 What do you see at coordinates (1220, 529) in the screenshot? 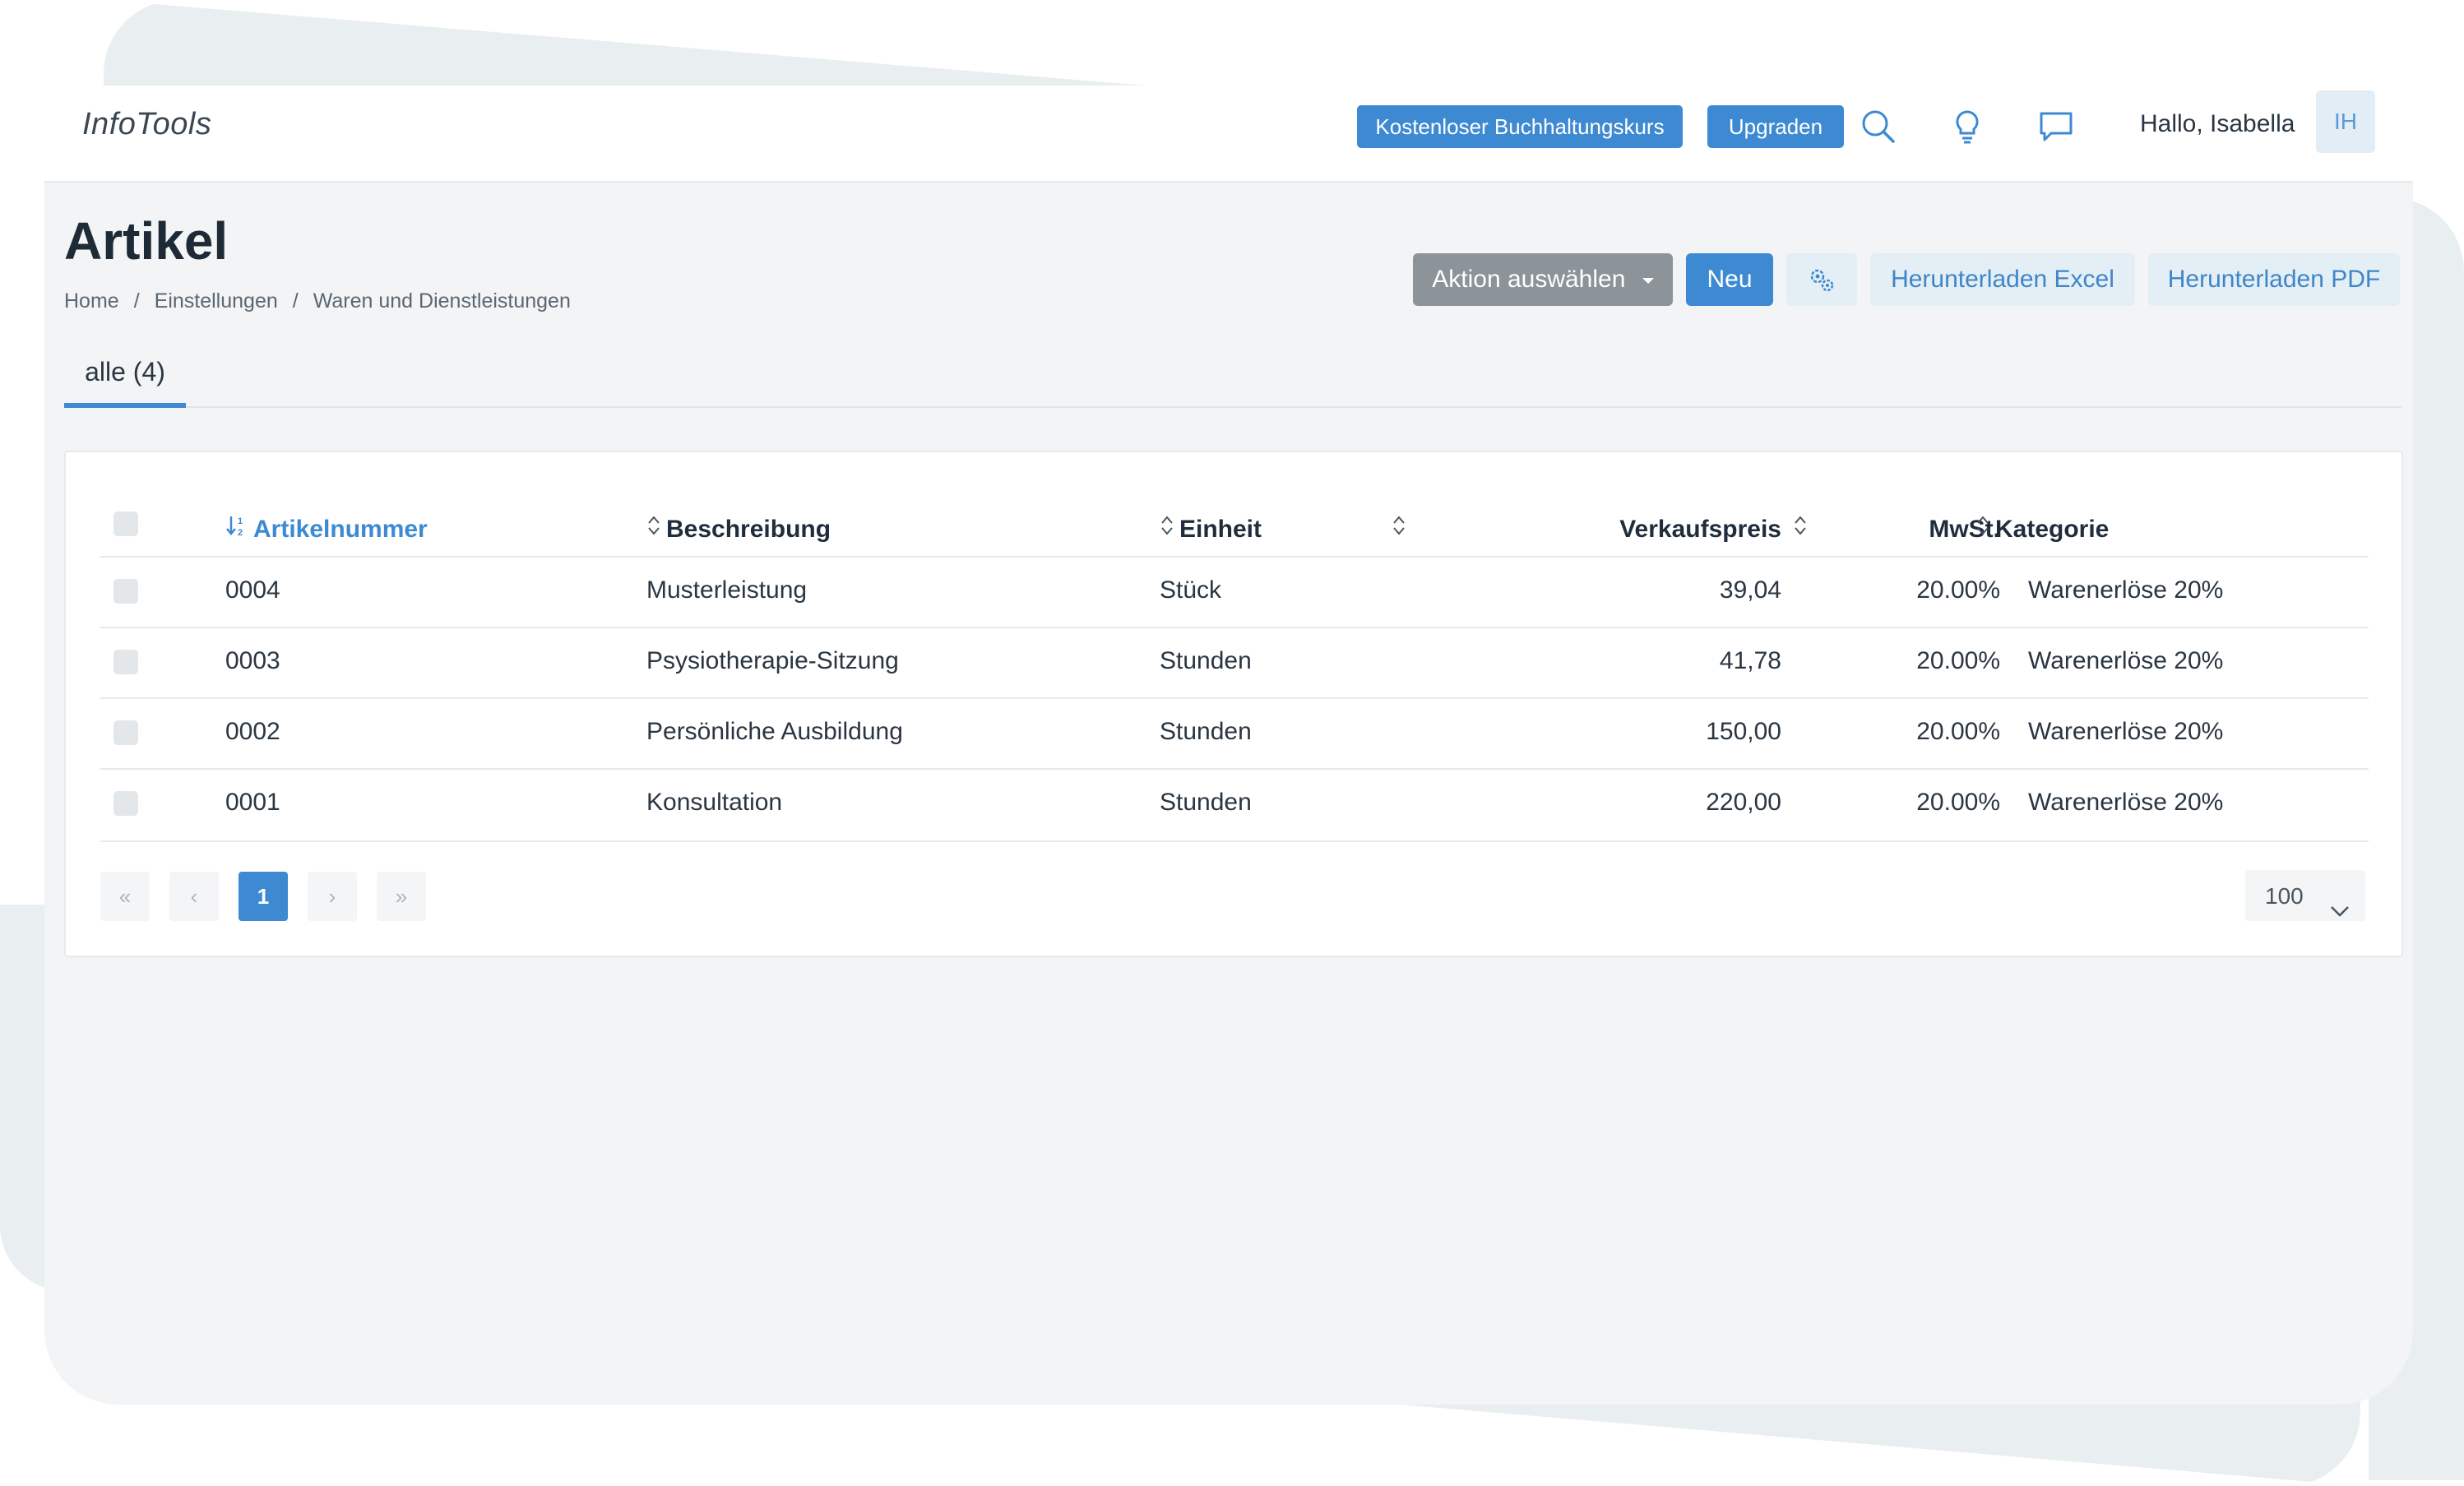
I see `column-unit-label: Einheit` at bounding box center [1220, 529].